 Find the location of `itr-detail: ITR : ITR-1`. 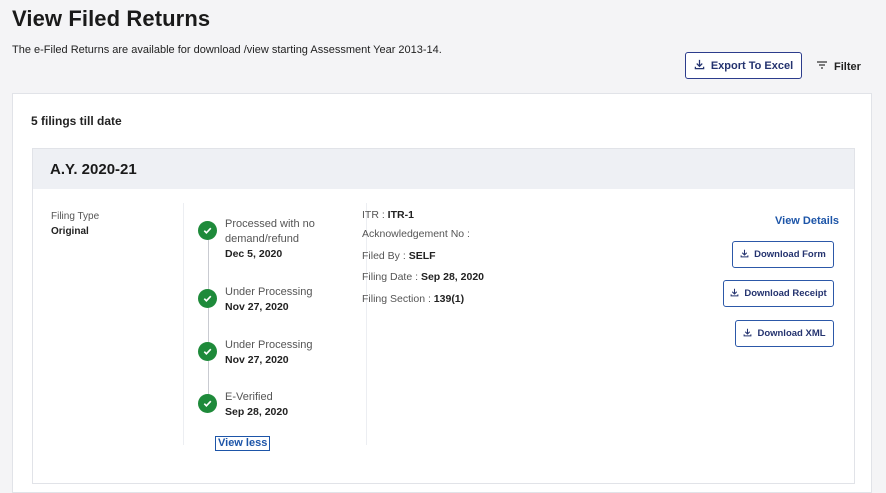

itr-detail: ITR : ITR-1 is located at coordinates (388, 215).